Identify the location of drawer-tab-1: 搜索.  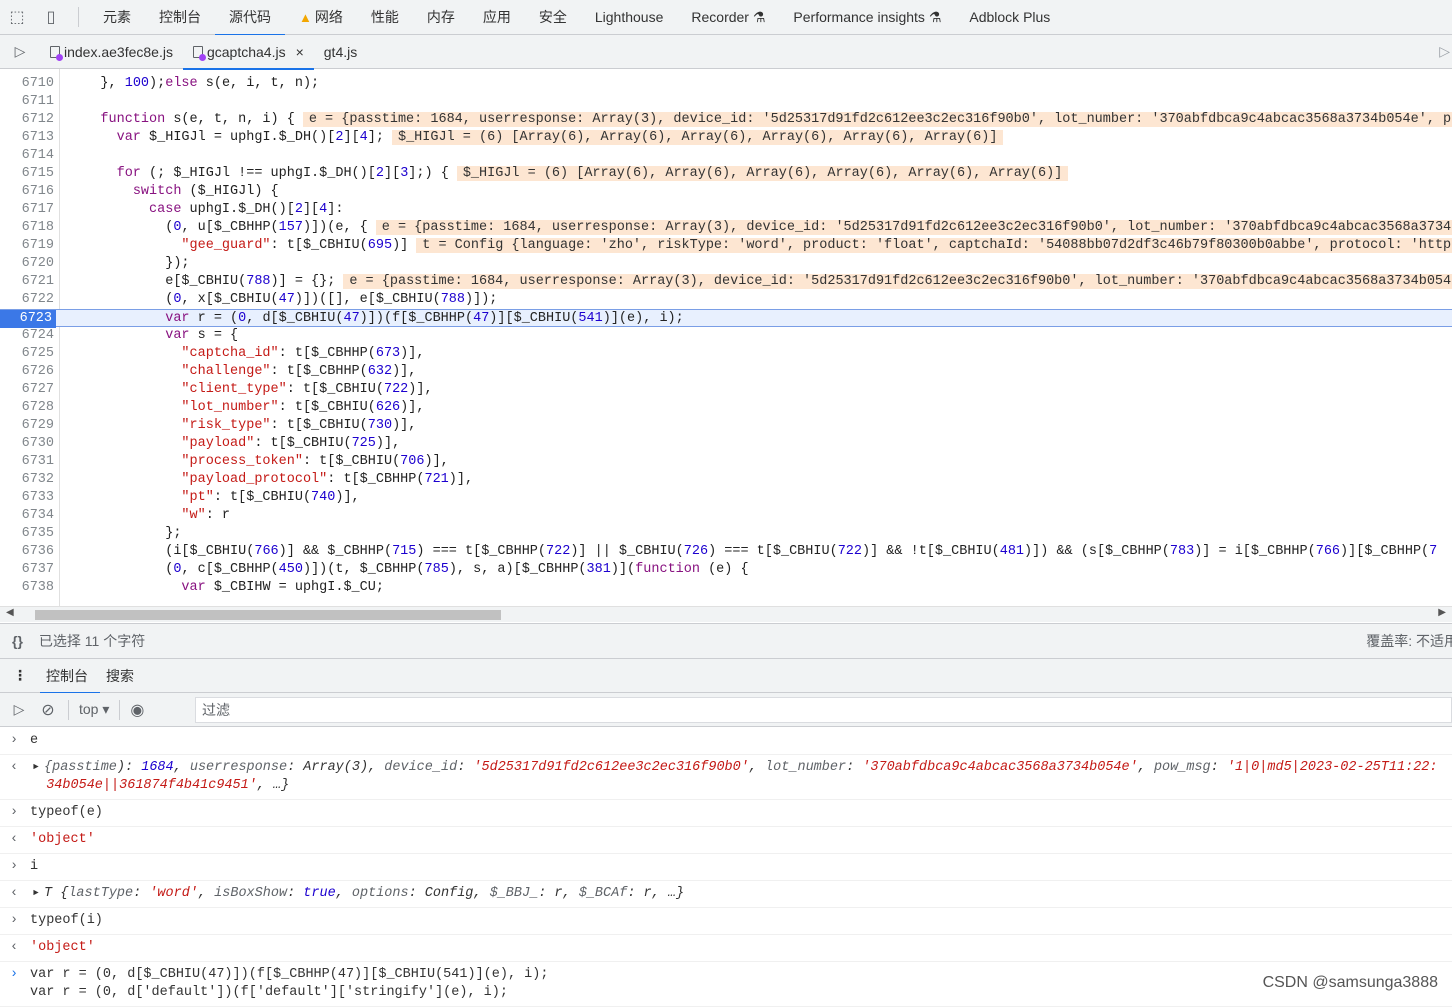
(123, 676).